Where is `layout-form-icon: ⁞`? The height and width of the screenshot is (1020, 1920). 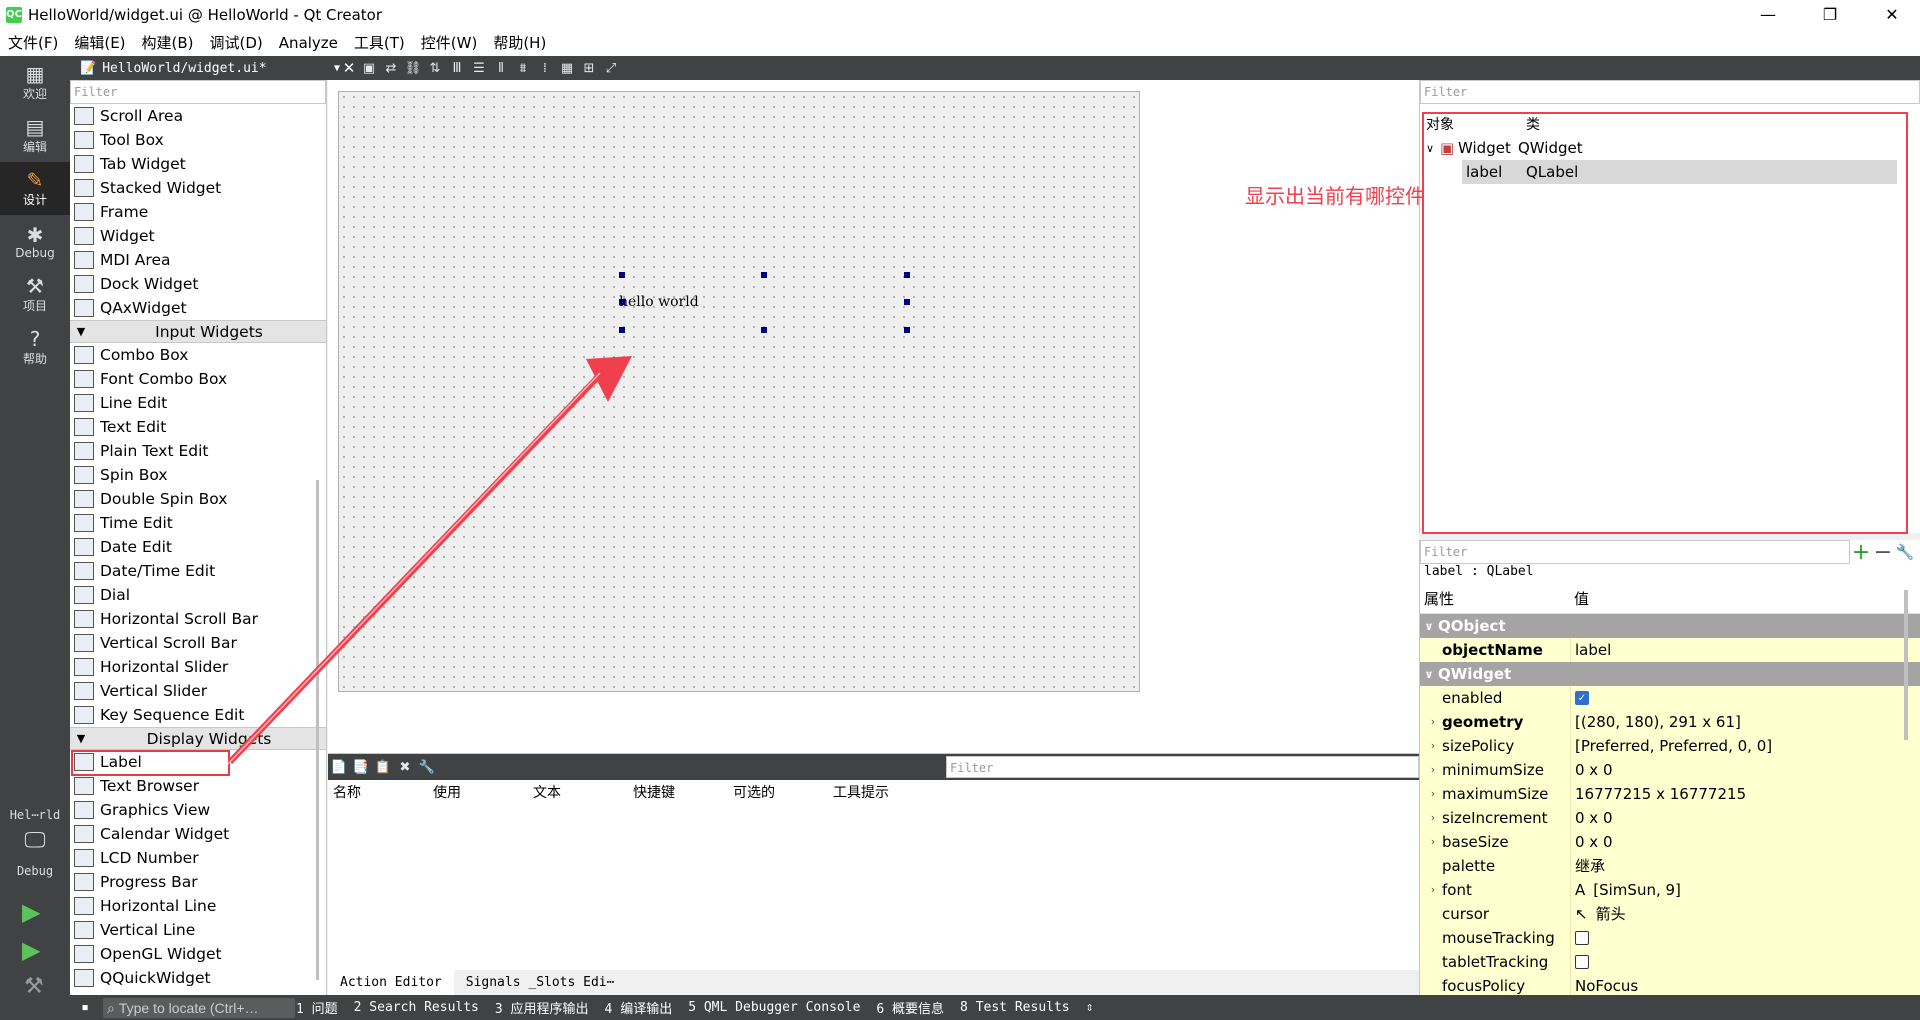 layout-form-icon: ⁞ is located at coordinates (545, 68).